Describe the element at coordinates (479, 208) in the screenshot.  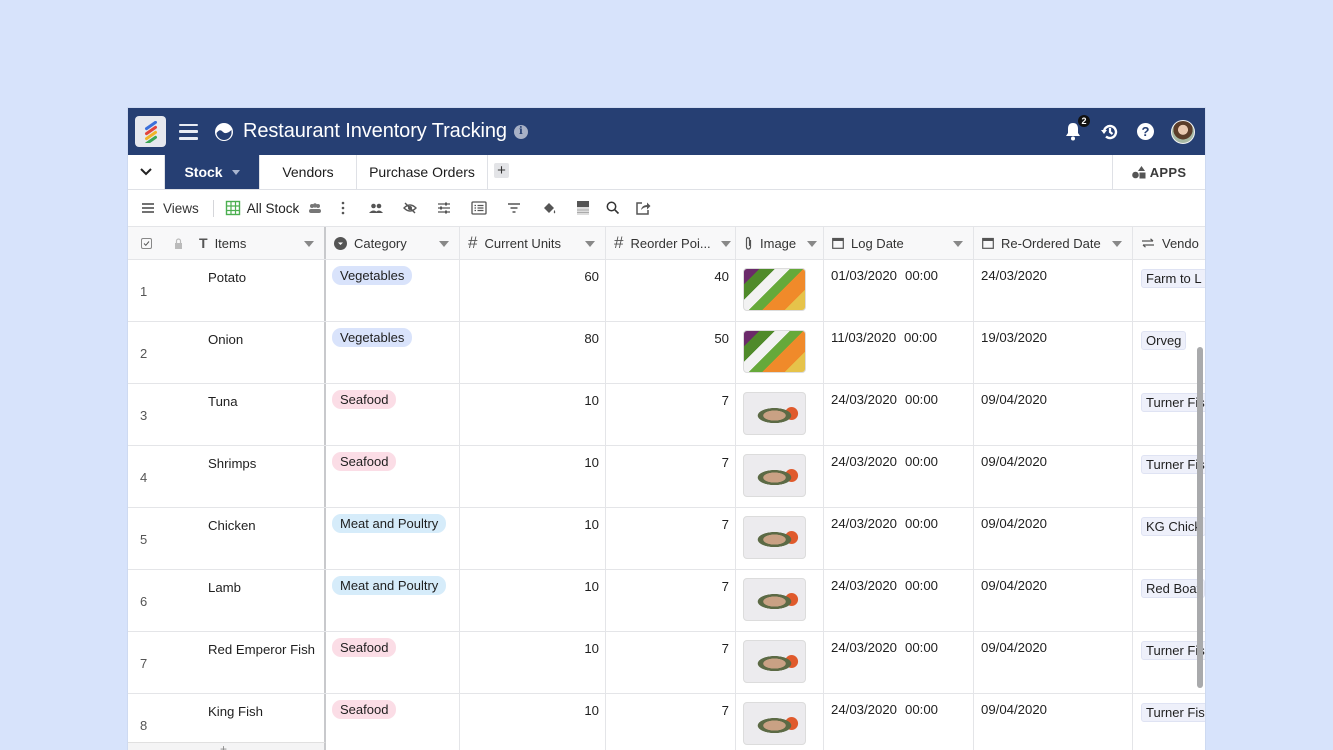
I see `record-summary-icon` at that location.